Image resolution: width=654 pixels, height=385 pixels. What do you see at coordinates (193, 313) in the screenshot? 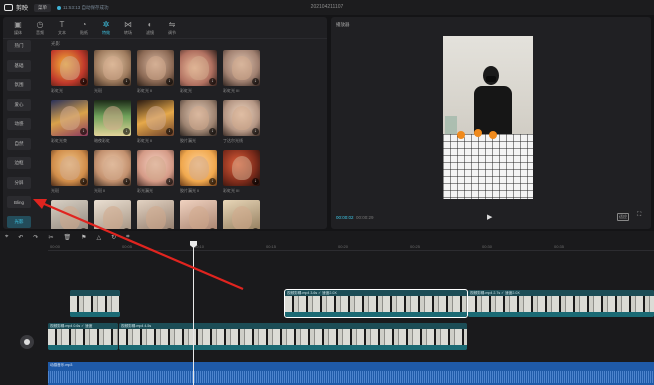
I see `playhead` at bounding box center [193, 313].